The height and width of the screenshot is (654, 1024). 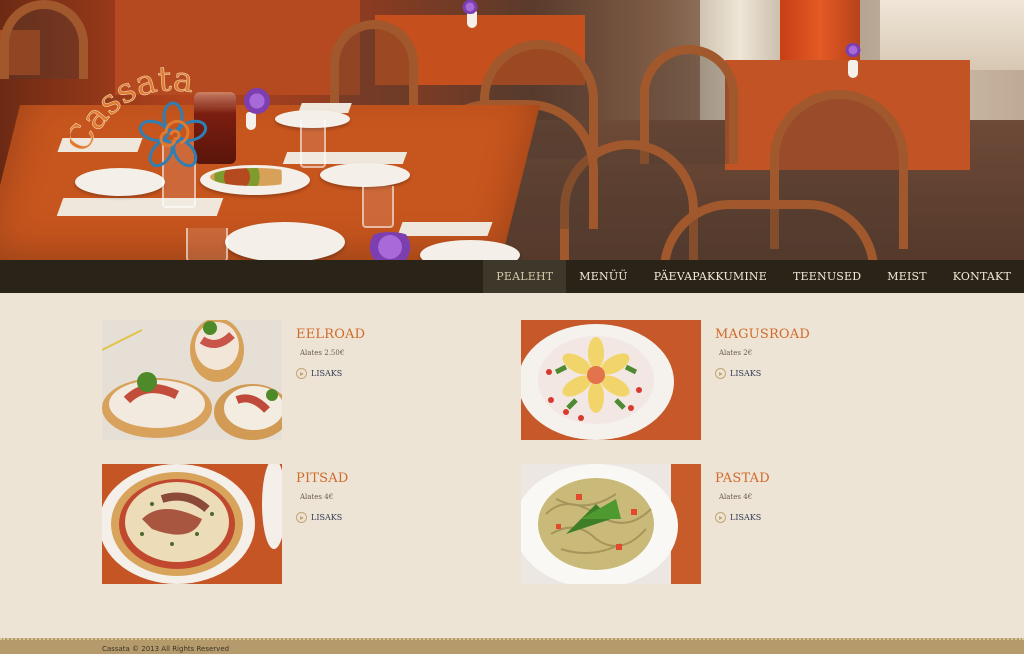 I want to click on footer: Cassata © 2013 All Rights Reserved, so click(x=512, y=646).